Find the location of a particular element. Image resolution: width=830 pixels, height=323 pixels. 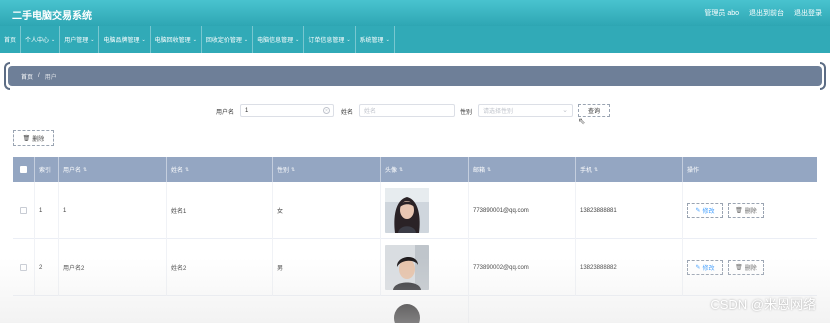

mouse-cursor-icon: ⇖ is located at coordinates (582, 121).